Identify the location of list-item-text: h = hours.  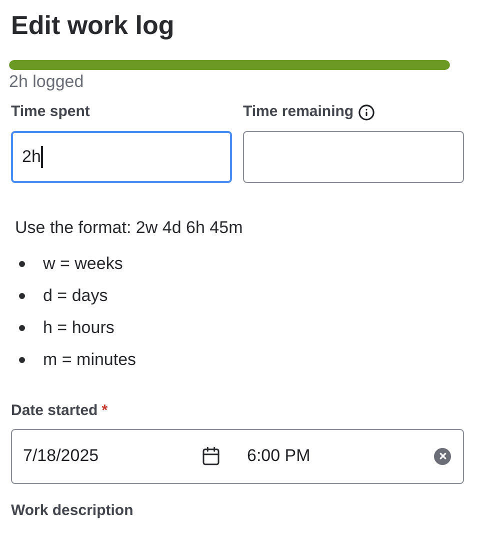
(78, 327).